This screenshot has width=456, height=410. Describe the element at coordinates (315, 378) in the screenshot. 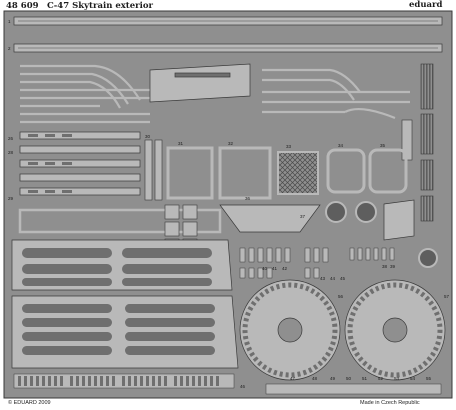

I see `part-label: 48` at that location.